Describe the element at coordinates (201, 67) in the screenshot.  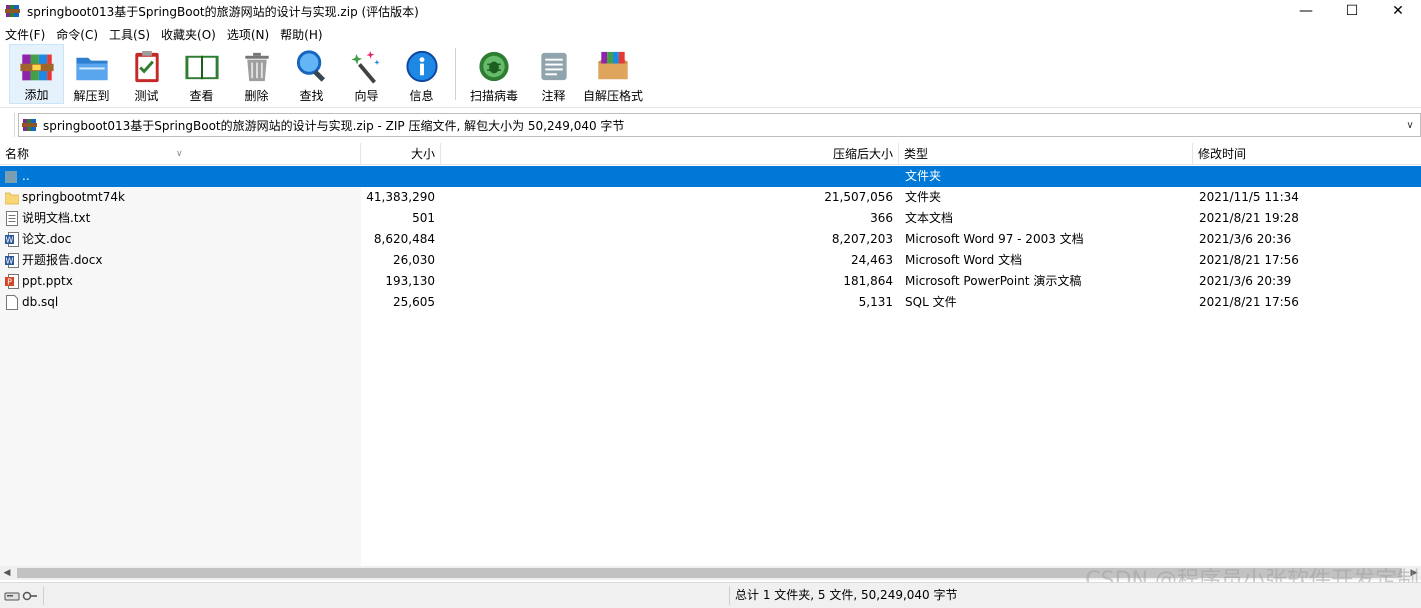
I see `view-book-icon` at that location.